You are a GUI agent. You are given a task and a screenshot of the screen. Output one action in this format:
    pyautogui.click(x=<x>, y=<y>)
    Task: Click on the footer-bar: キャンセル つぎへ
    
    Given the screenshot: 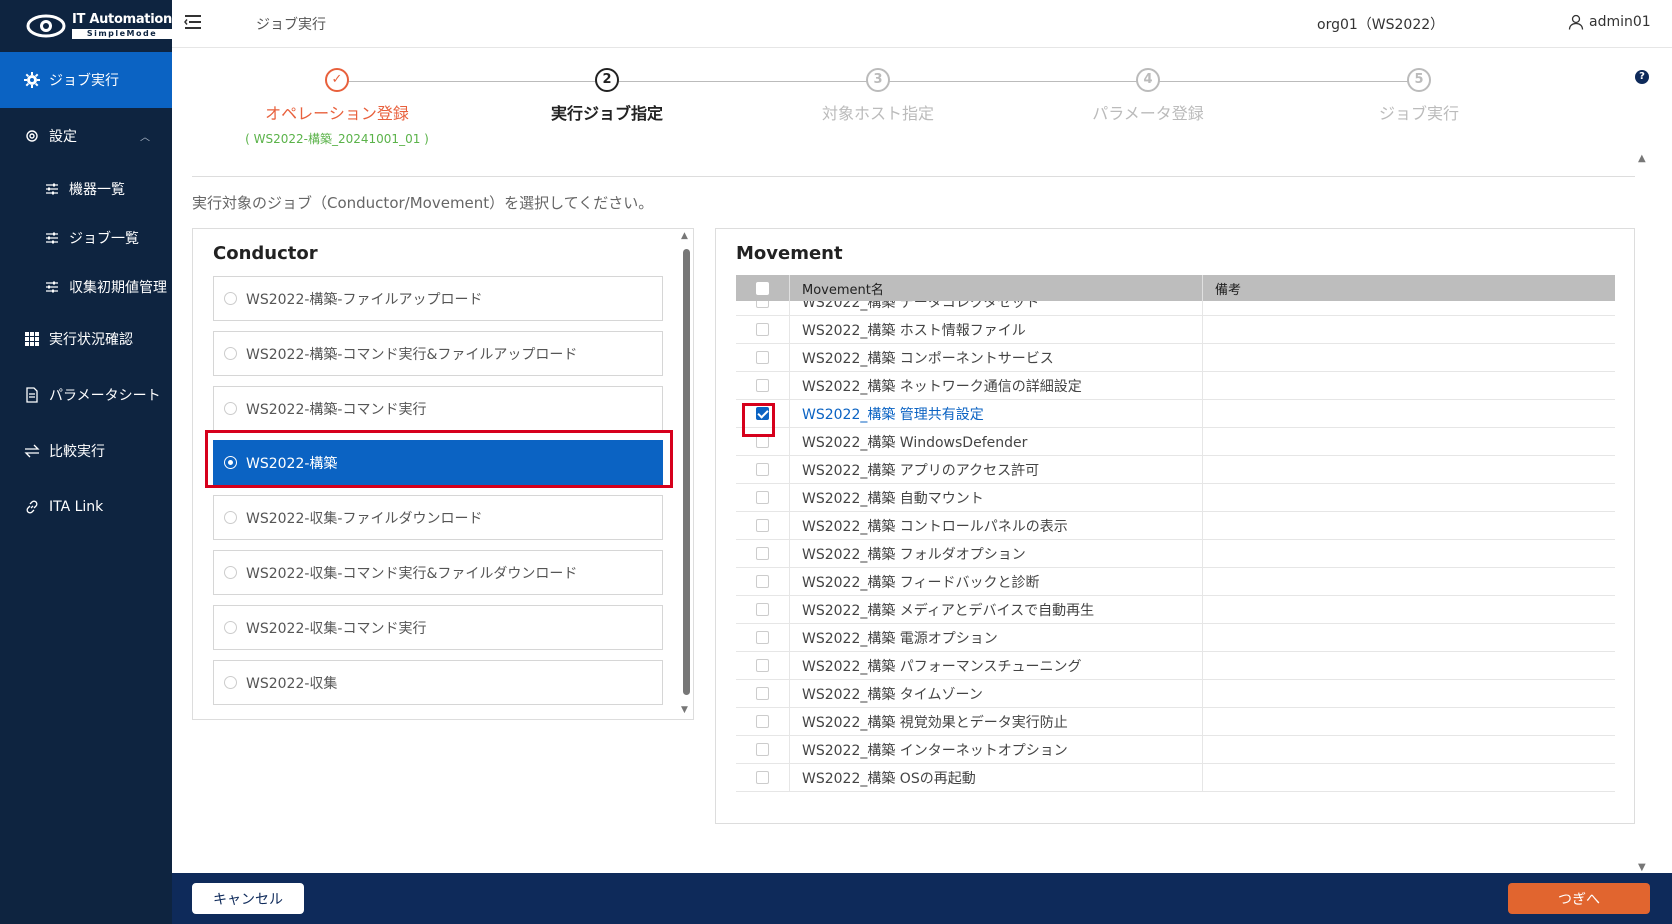 What is the action you would take?
    pyautogui.click(x=922, y=898)
    